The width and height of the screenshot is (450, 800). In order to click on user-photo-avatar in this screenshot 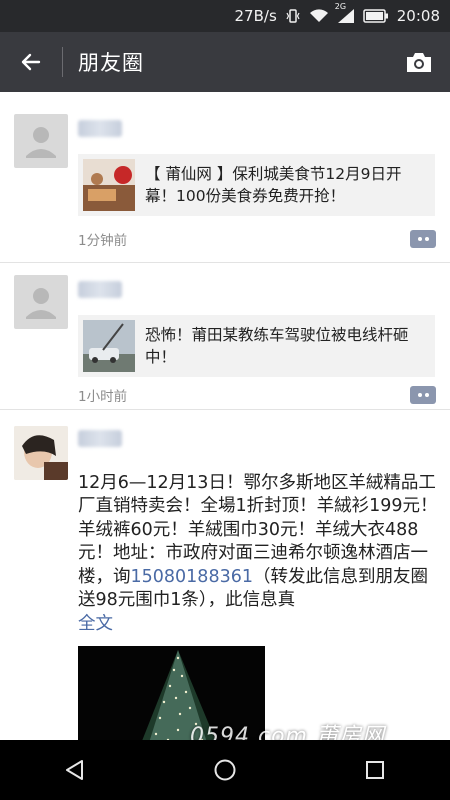, I will do `click(41, 453)`.